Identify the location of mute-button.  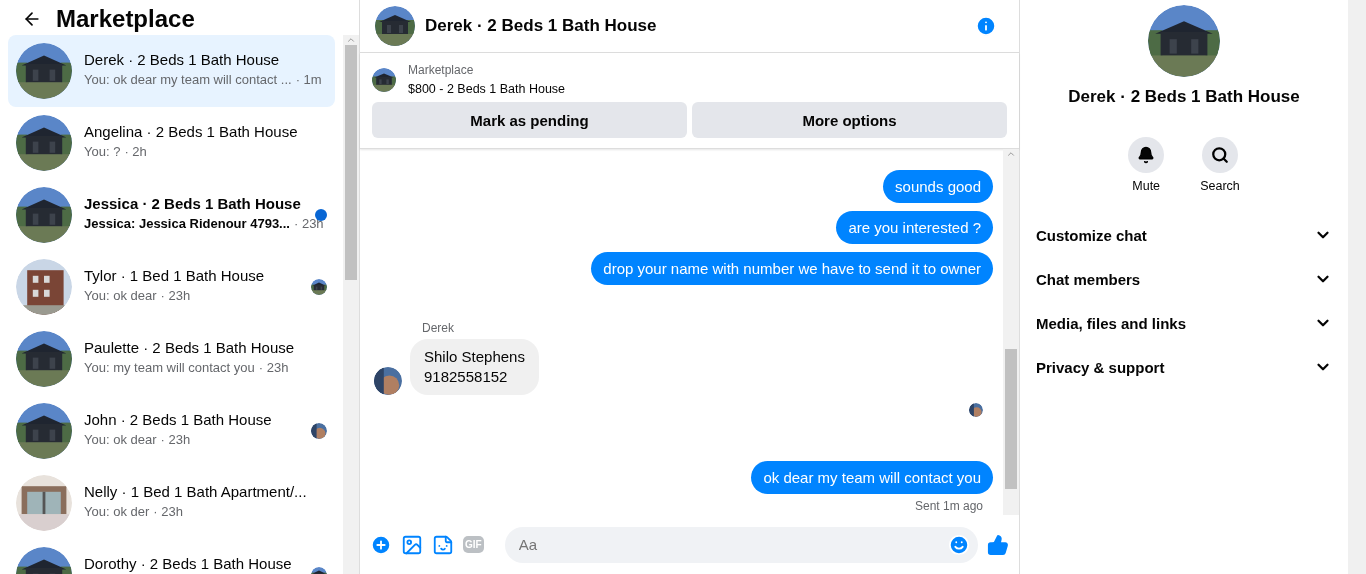
(1146, 155).